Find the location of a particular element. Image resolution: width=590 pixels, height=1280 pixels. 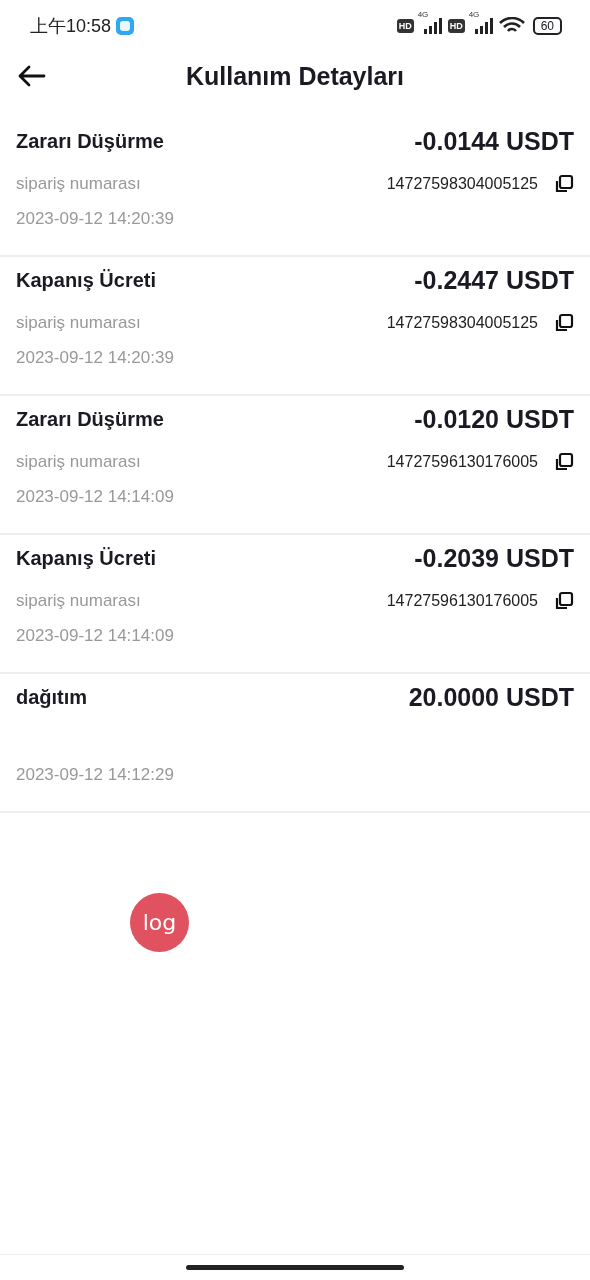

entry-amount: 20.0000 USDT is located at coordinates (491, 697).